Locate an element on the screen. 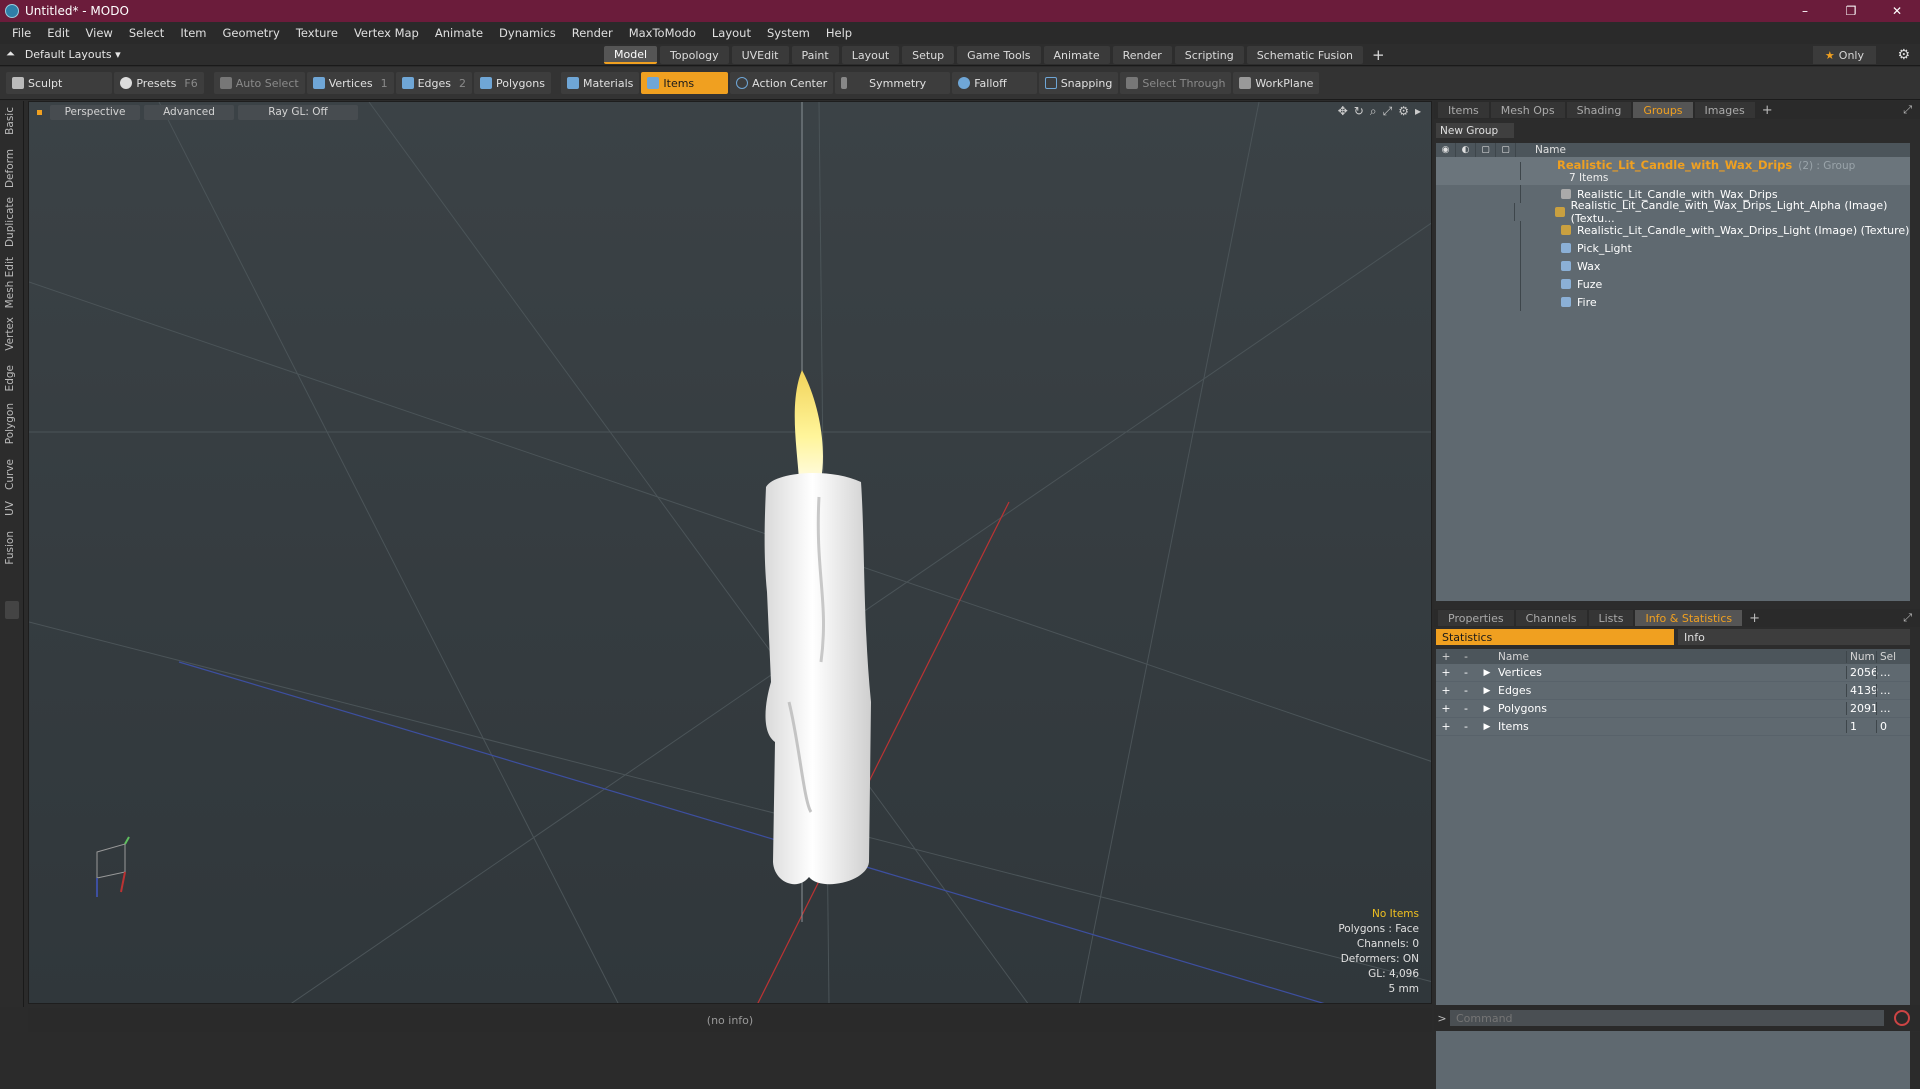 This screenshot has width=1920, height=1089. menu-file: File is located at coordinates (21, 33).